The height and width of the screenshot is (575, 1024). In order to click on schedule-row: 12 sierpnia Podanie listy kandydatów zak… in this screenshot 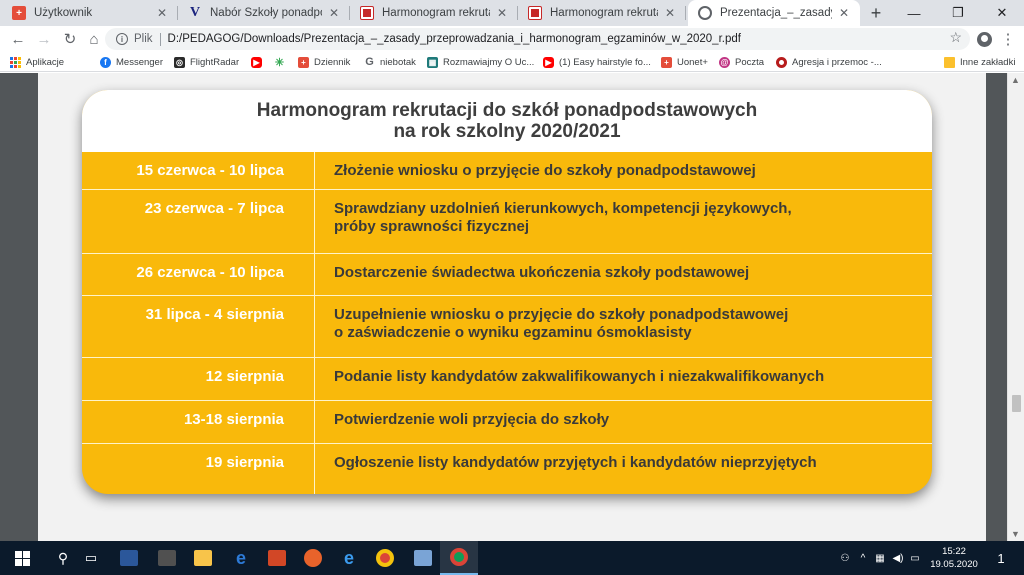, I will do `click(507, 379)`.